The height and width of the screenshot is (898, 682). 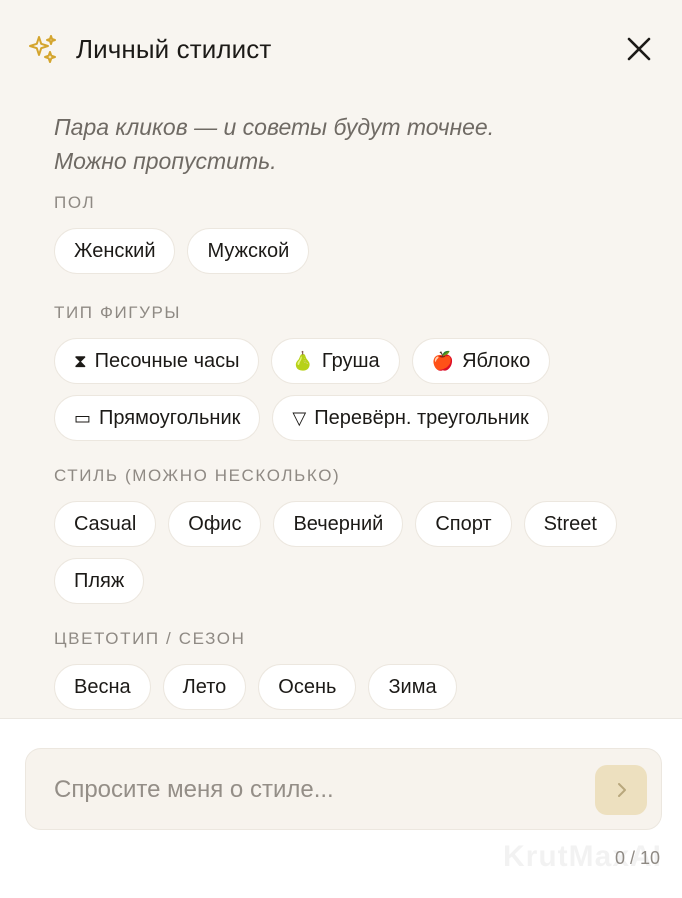 I want to click on chip-style-office: Офис, so click(x=215, y=524).